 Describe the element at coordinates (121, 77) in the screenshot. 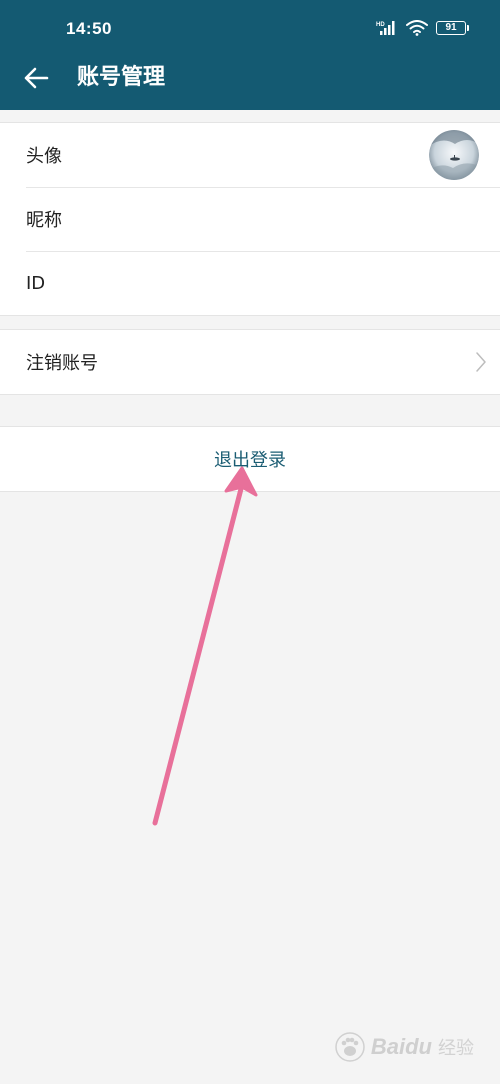

I see `page-title: 账号管理` at that location.